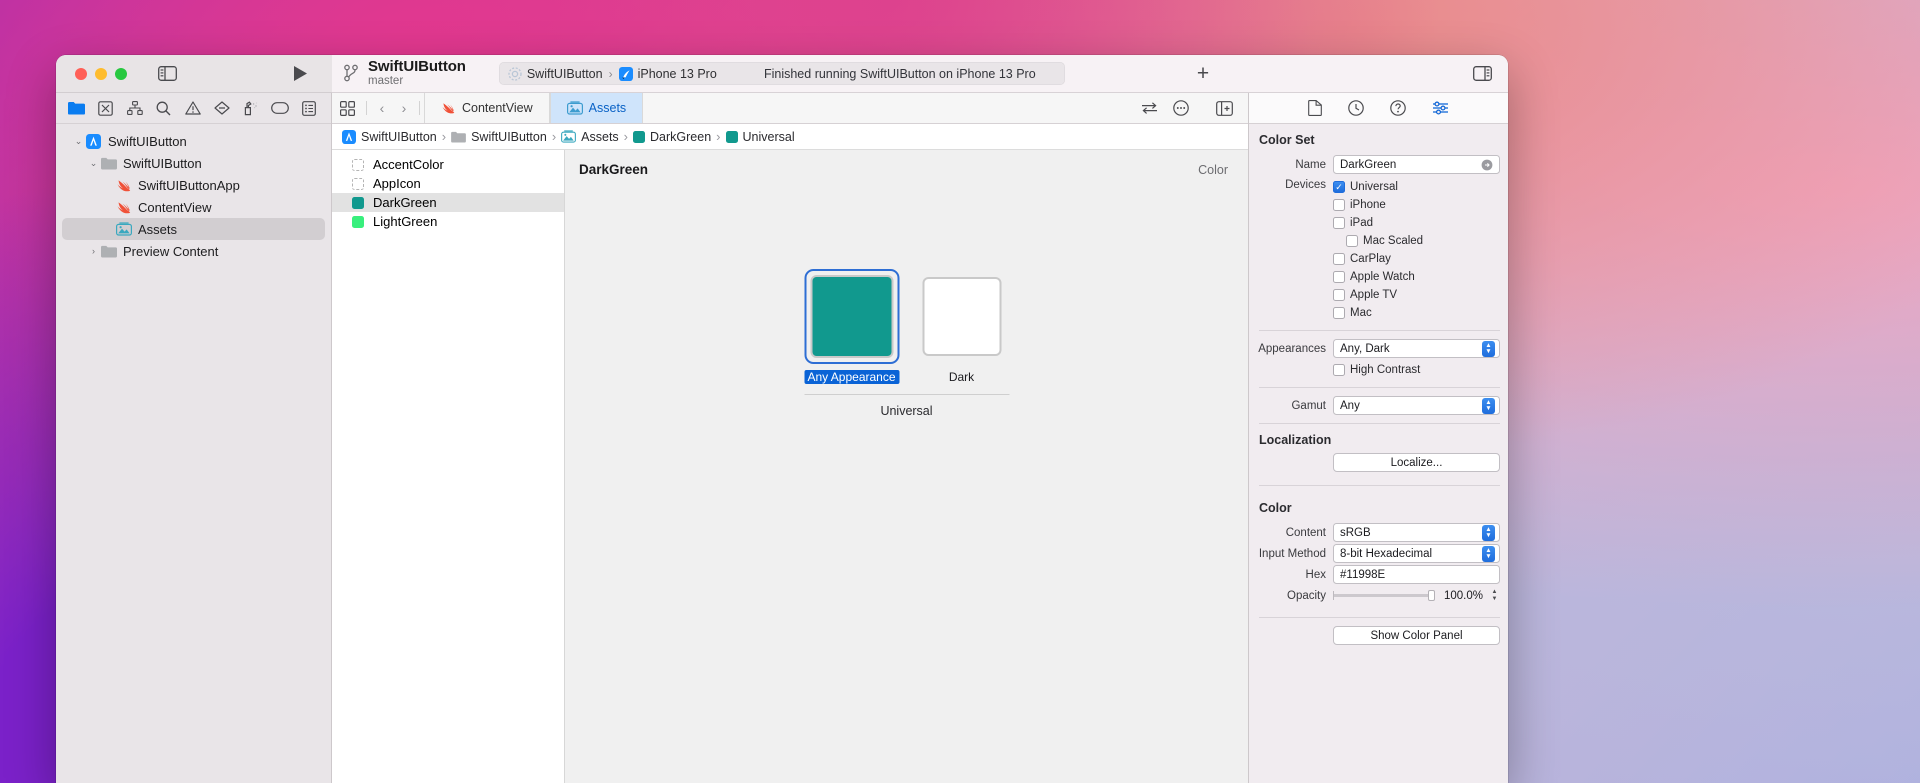 The width and height of the screenshot is (1920, 783). I want to click on swatch-cell-any-appearance: Any Appearance, so click(851, 326).